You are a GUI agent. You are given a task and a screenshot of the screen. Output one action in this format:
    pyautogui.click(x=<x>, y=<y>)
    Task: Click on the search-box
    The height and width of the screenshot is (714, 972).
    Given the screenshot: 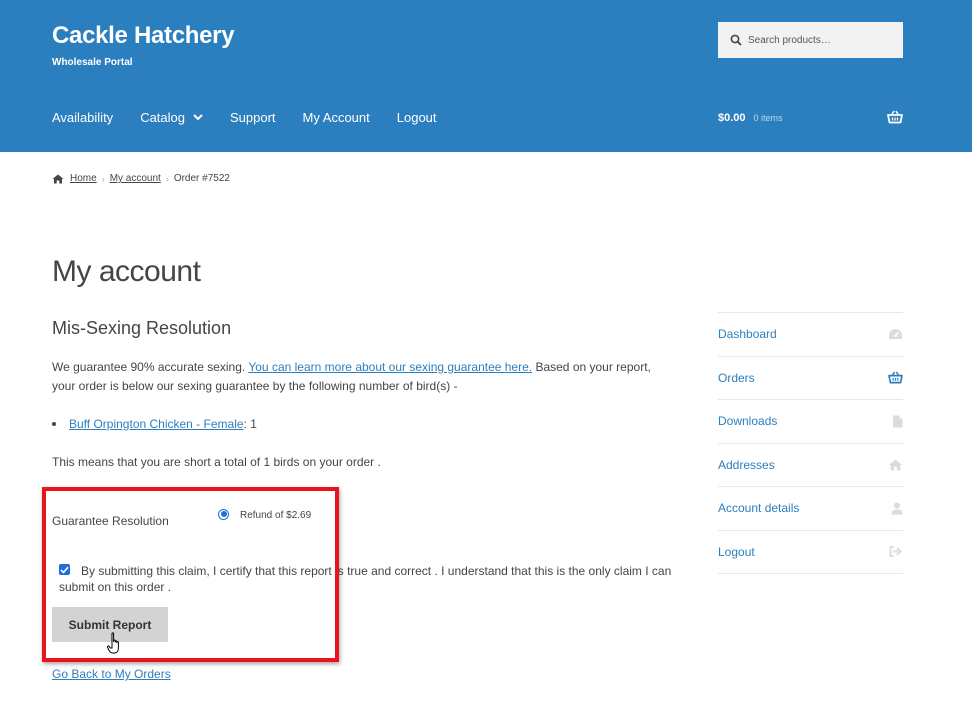 What is the action you would take?
    pyautogui.click(x=810, y=40)
    